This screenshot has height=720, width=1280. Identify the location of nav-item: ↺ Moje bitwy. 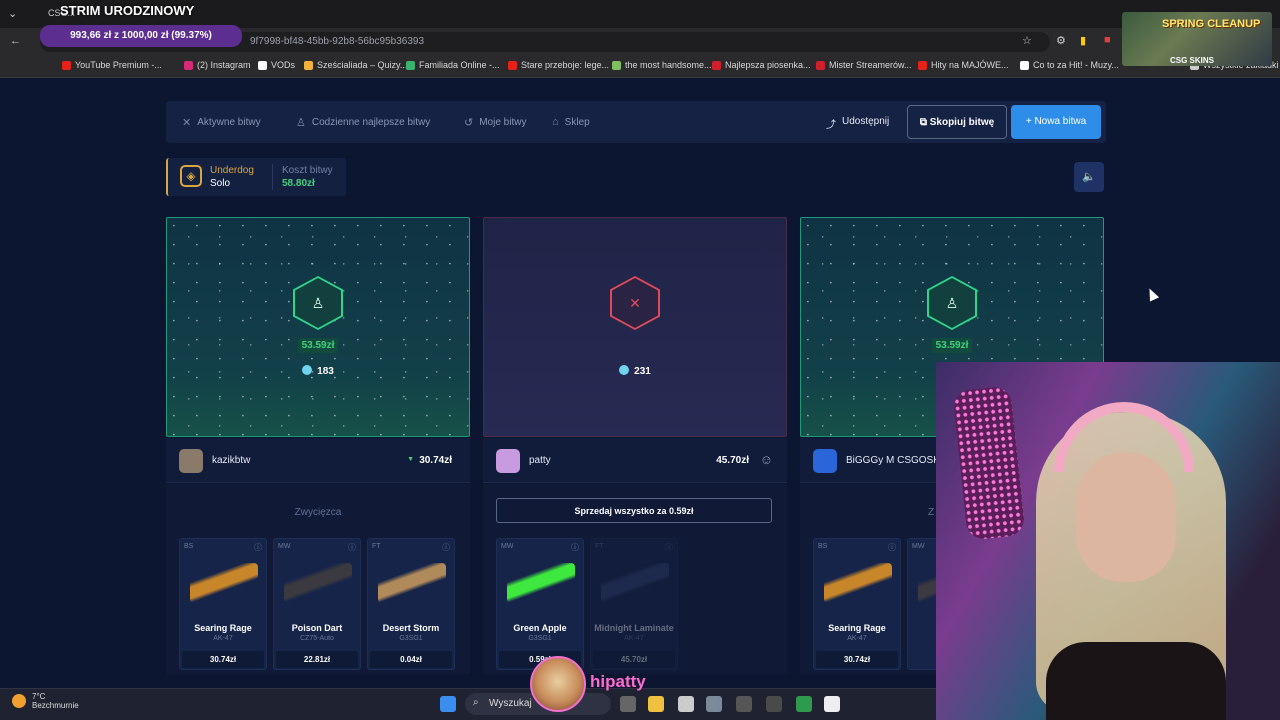
(495, 122).